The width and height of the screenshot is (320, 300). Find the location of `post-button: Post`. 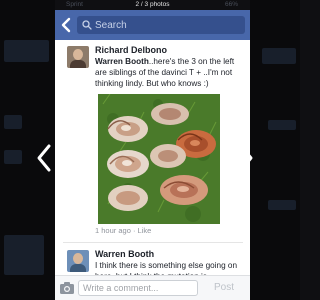

post-button: Post is located at coordinates (224, 288).